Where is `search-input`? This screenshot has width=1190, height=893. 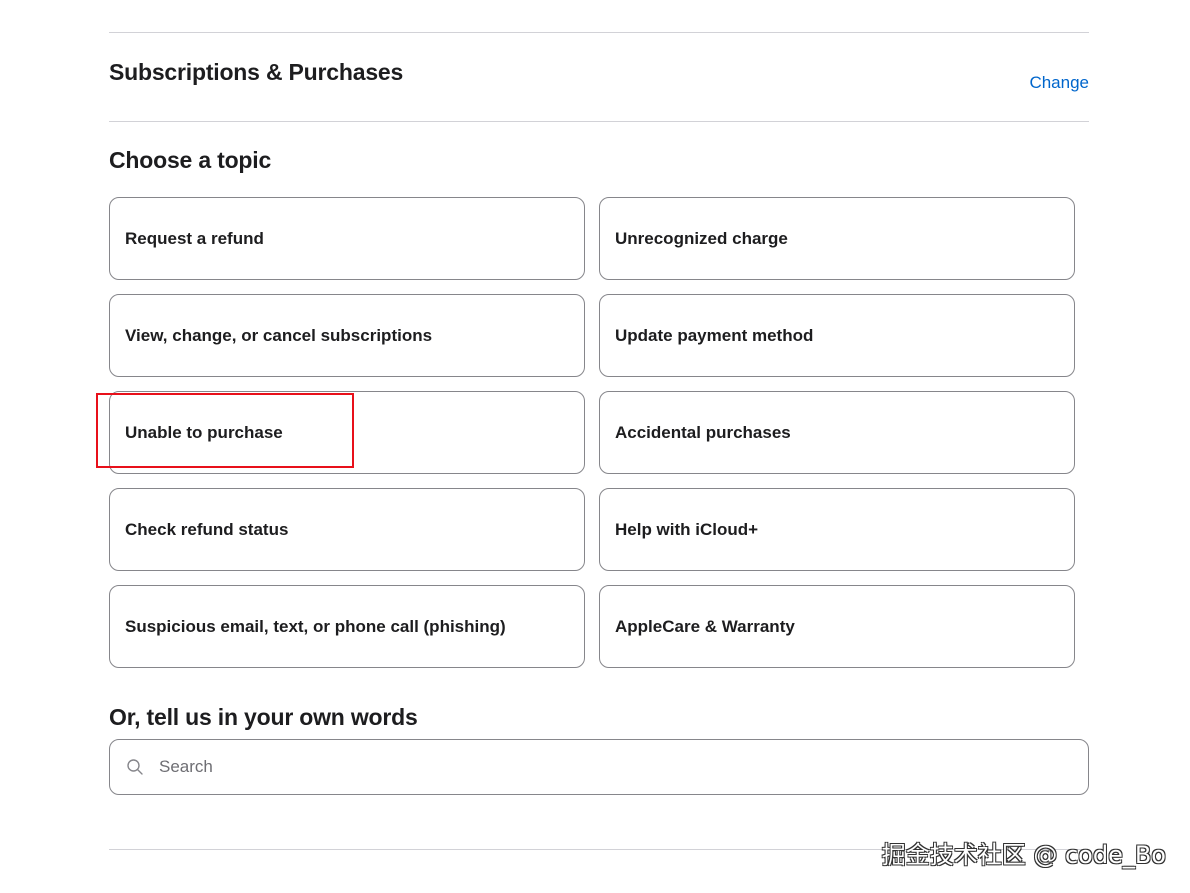
search-input is located at coordinates (599, 767).